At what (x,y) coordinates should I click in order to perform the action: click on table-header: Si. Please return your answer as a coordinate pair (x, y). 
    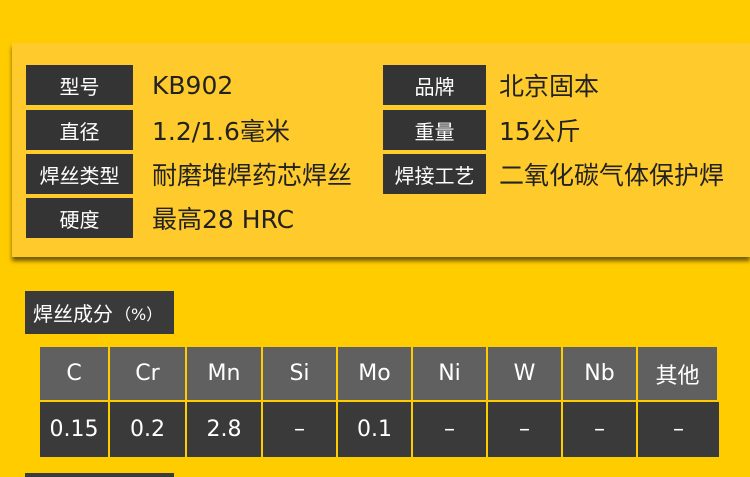
    Looking at the image, I should click on (300, 373).